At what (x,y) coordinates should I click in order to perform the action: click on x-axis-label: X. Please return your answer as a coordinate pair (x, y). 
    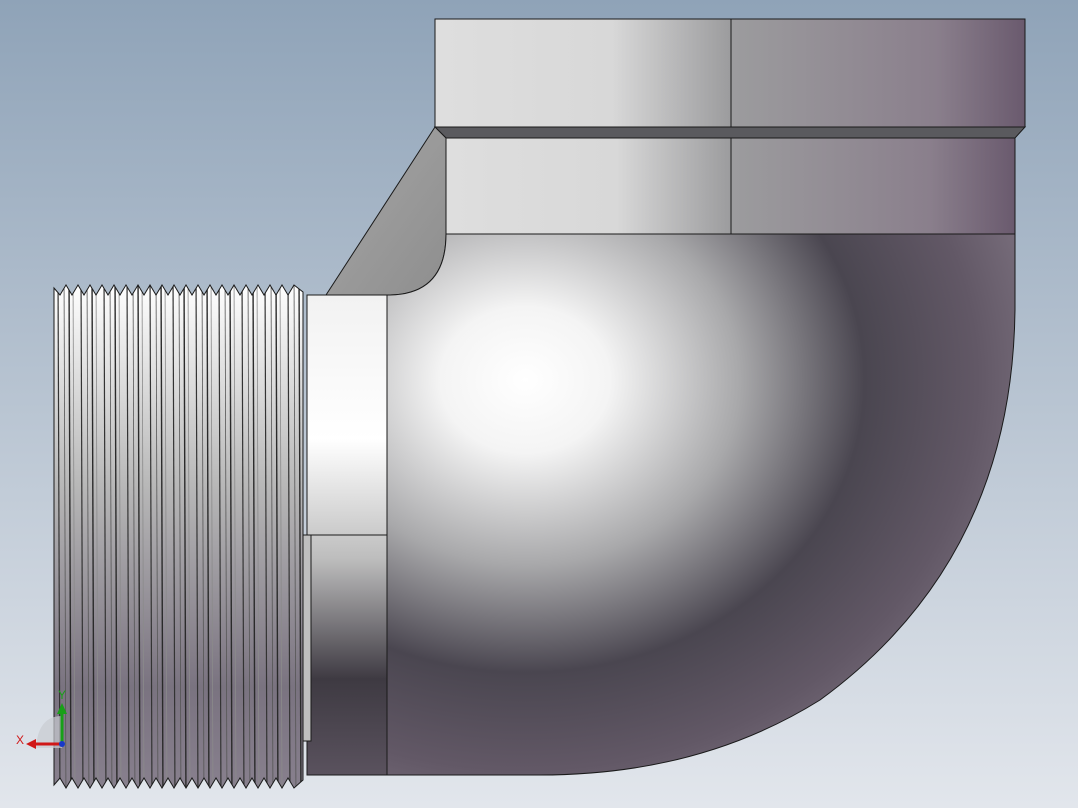
    Looking at the image, I should click on (20, 740).